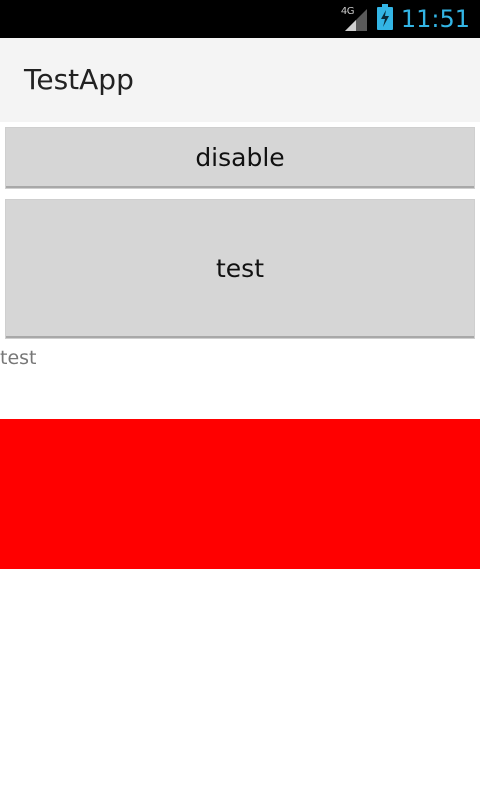  What do you see at coordinates (240, 158) in the screenshot?
I see `disable-button: disable` at bounding box center [240, 158].